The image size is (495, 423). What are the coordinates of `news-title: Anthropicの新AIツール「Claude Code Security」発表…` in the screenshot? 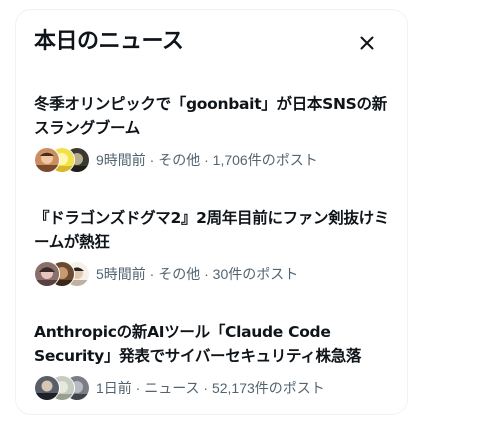 It's located at (198, 344).